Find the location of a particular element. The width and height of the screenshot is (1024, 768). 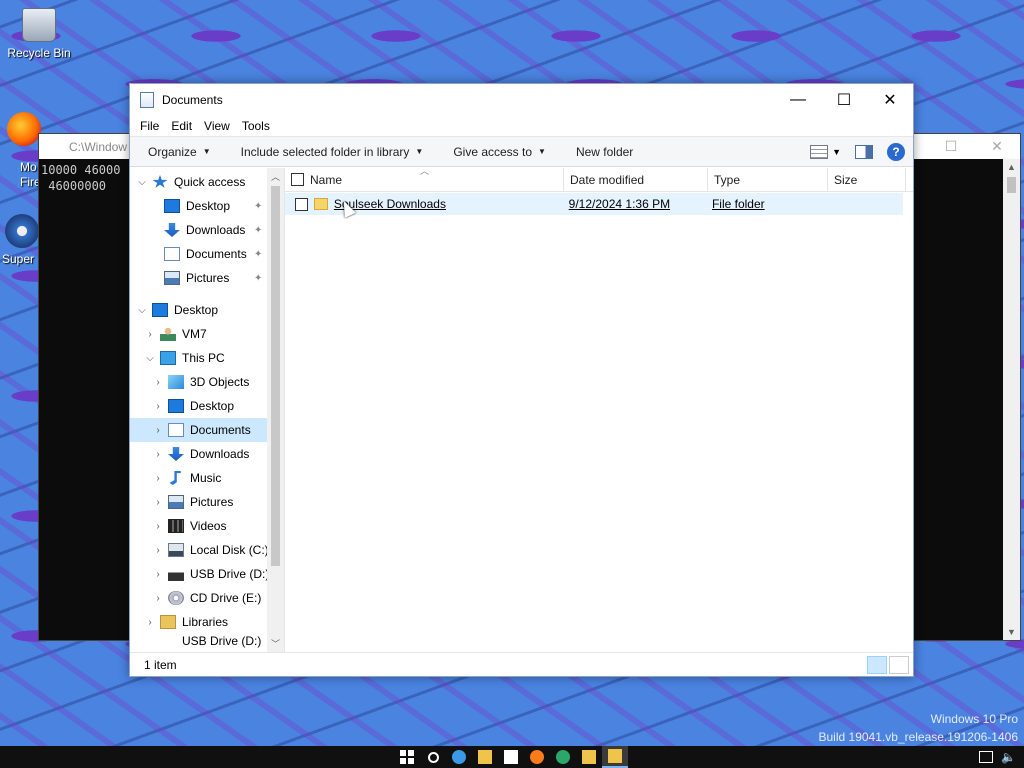

close-button: ✕ is located at coordinates (890, 99).